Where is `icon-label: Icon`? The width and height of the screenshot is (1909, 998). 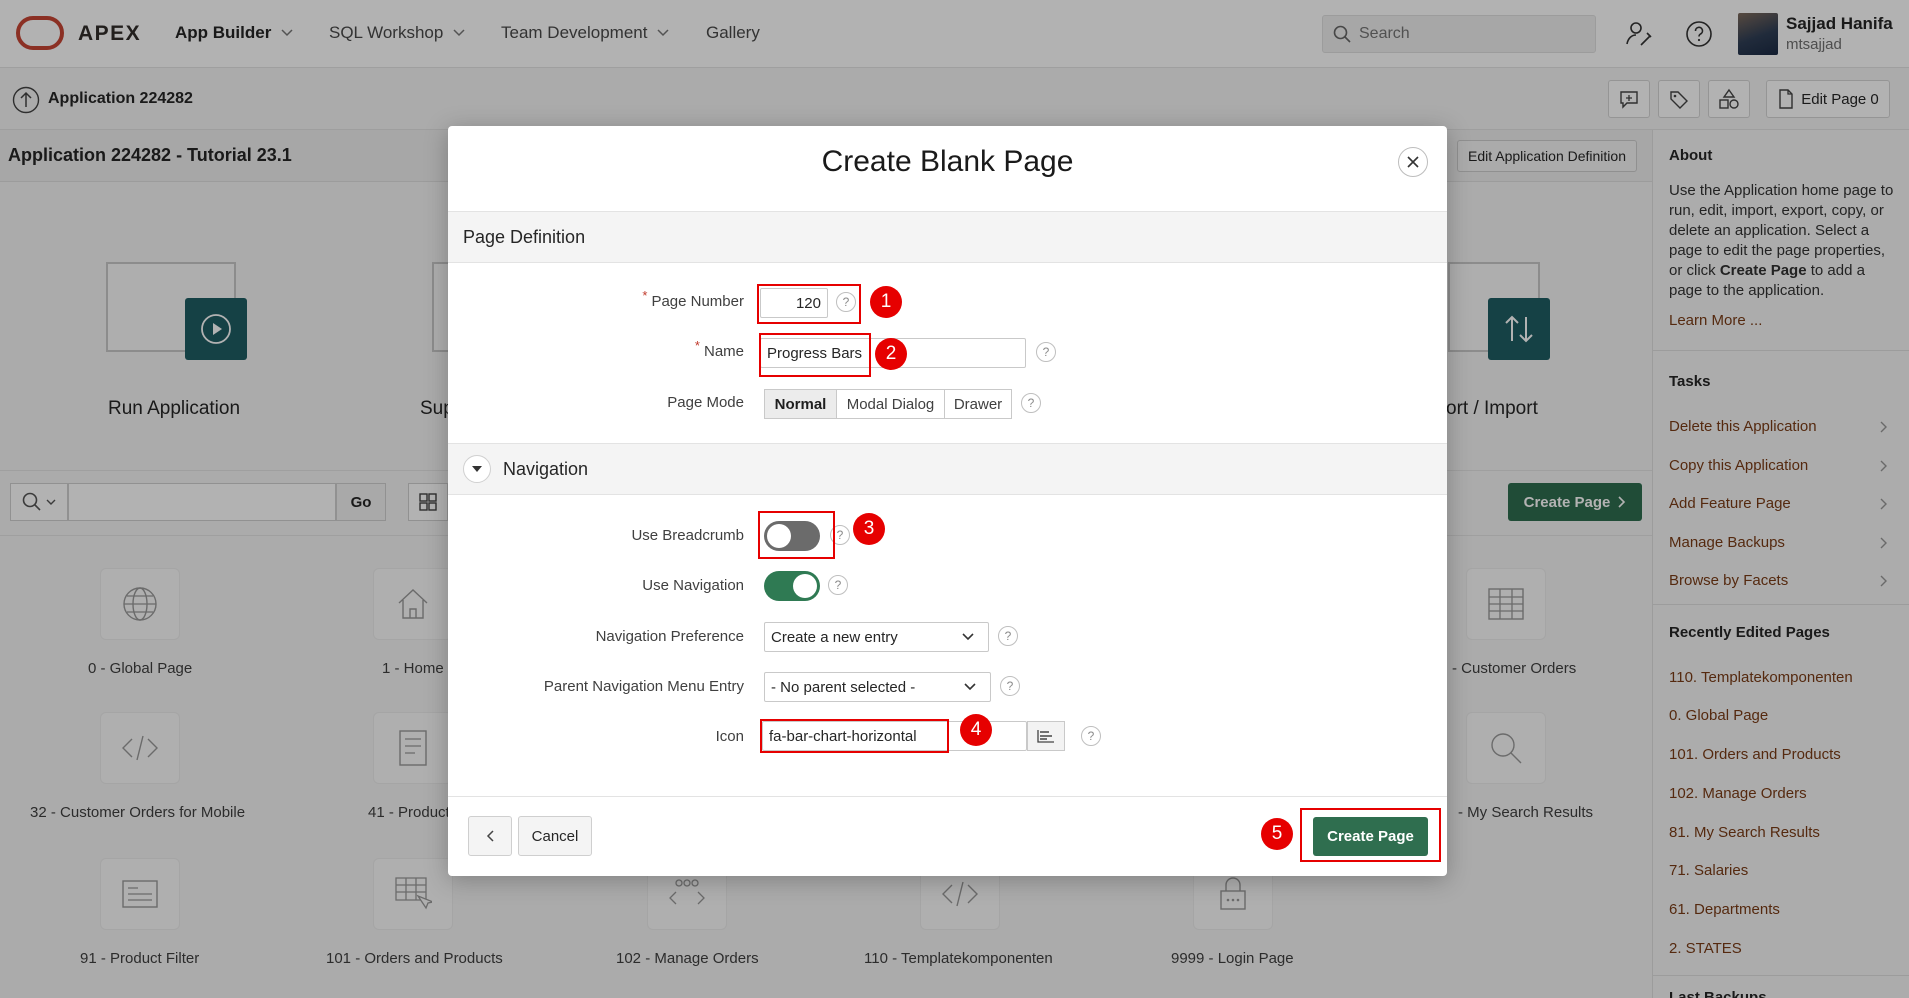
icon-label: Icon is located at coordinates (729, 736).